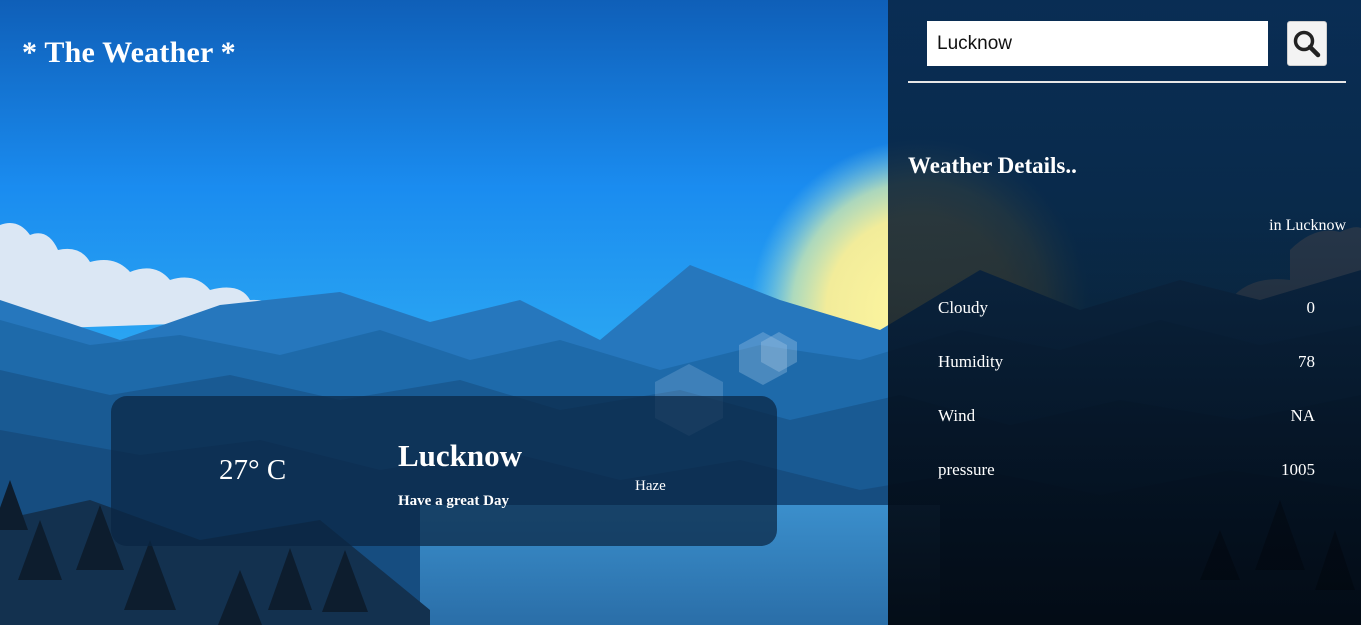 Image resolution: width=1361 pixels, height=625 pixels. I want to click on search-input, so click(1097, 43).